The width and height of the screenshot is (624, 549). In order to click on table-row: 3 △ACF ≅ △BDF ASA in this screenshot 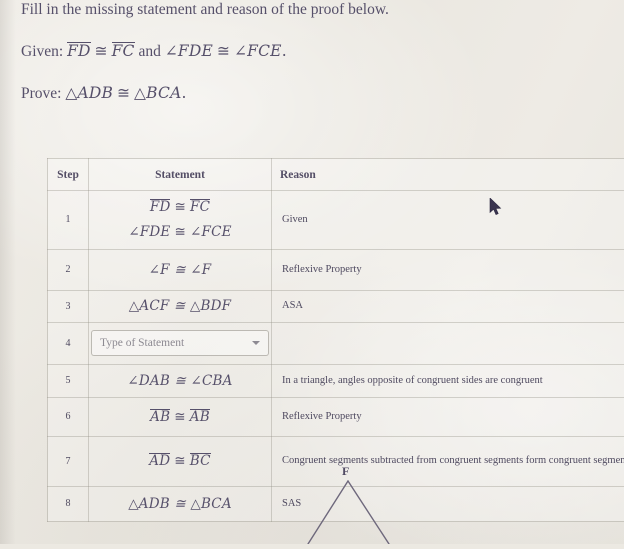, I will do `click(336, 306)`.